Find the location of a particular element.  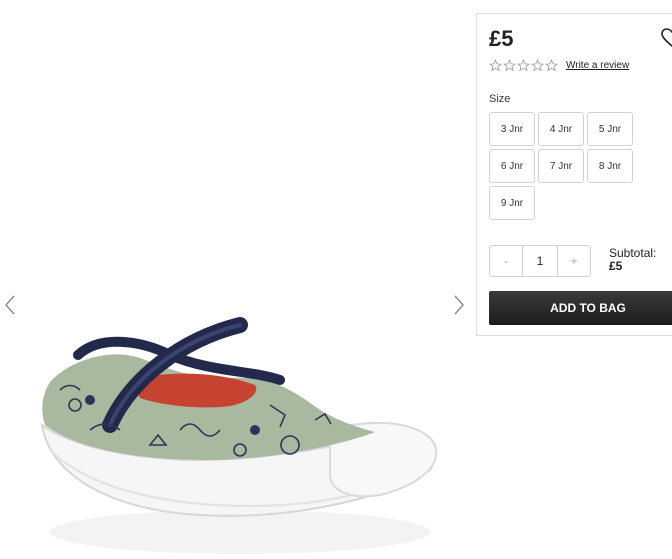

subtotal-value: £5 is located at coordinates (616, 266).